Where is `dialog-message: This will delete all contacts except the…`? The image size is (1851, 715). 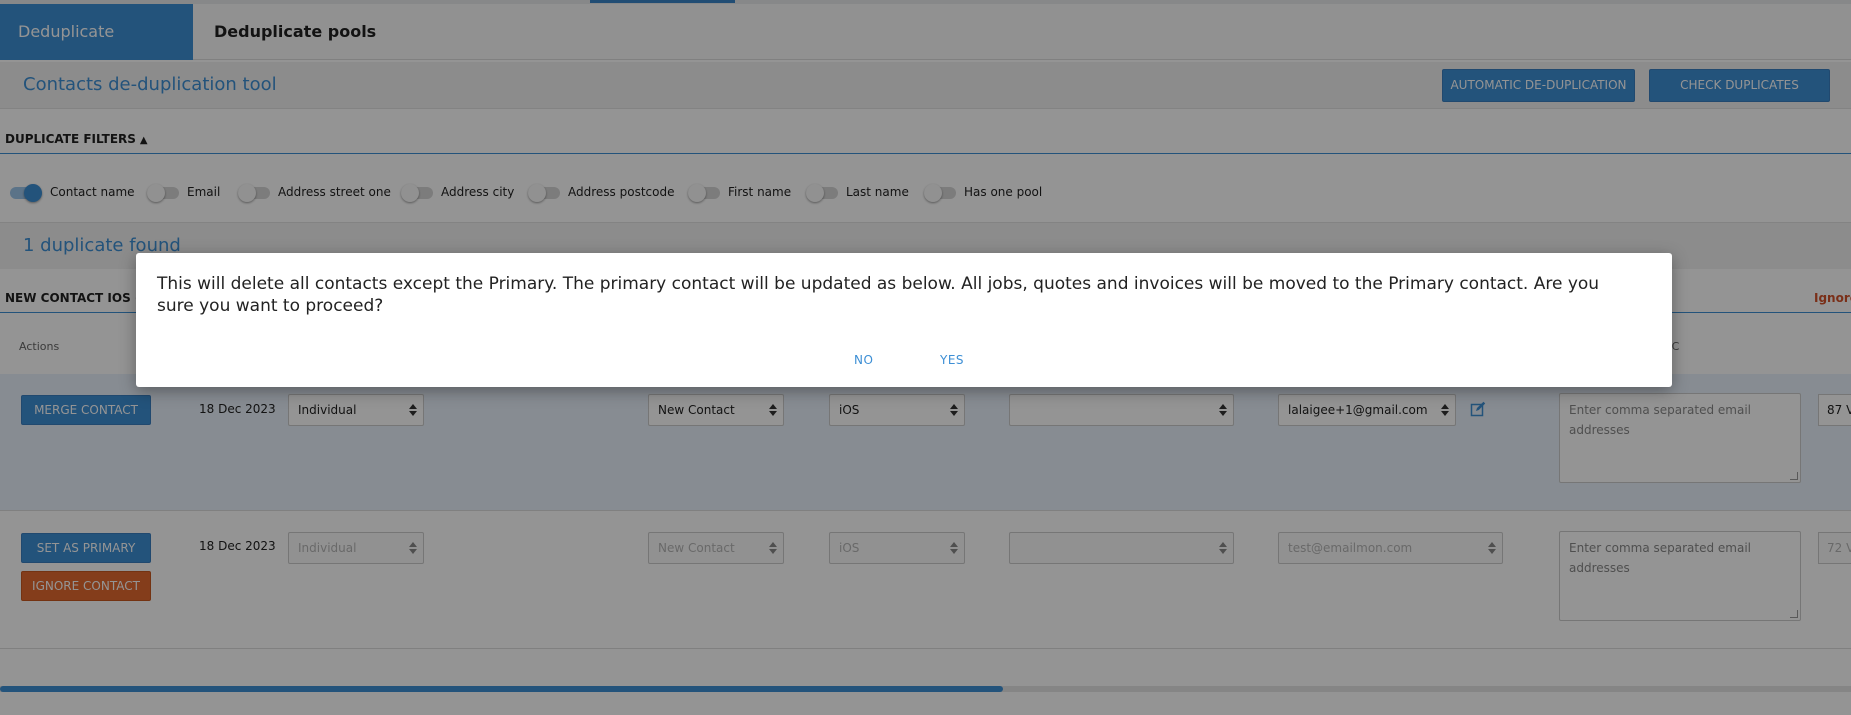 dialog-message: This will delete all contacts except the… is located at coordinates (878, 295).